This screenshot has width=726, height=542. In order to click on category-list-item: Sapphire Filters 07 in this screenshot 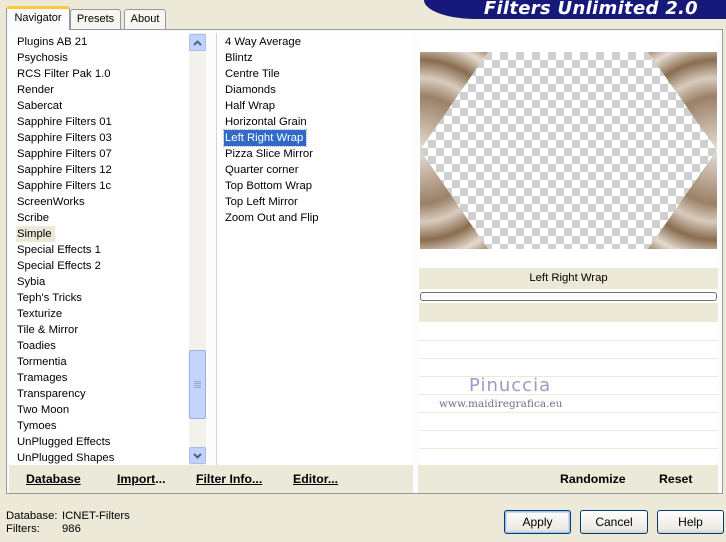, I will do `click(65, 154)`.